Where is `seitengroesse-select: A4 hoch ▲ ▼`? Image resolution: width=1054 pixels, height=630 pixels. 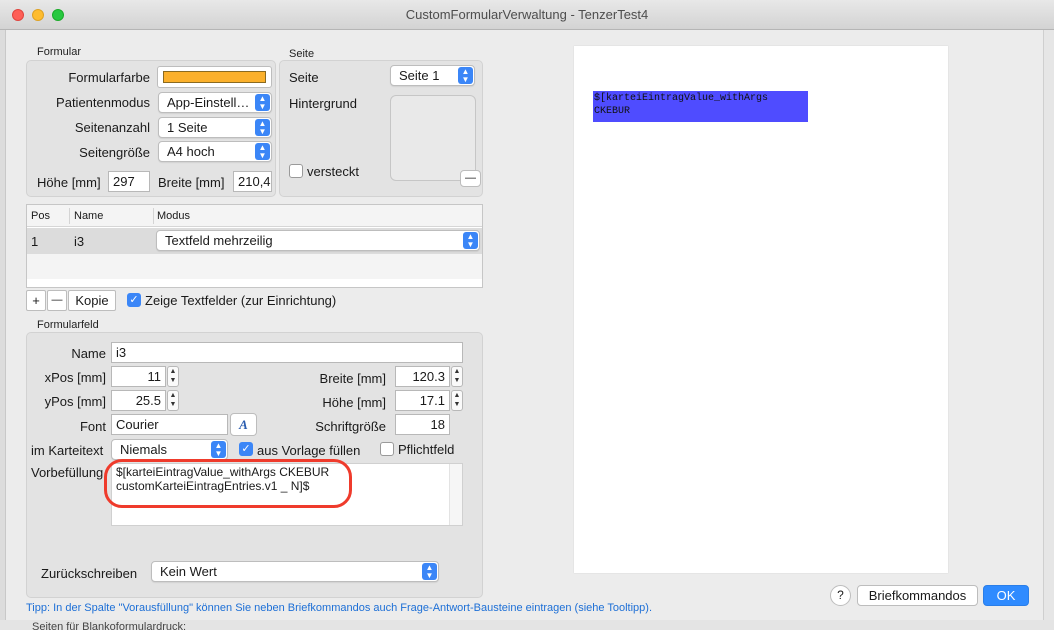 seitengroesse-select: A4 hoch ▲ ▼ is located at coordinates (215, 151).